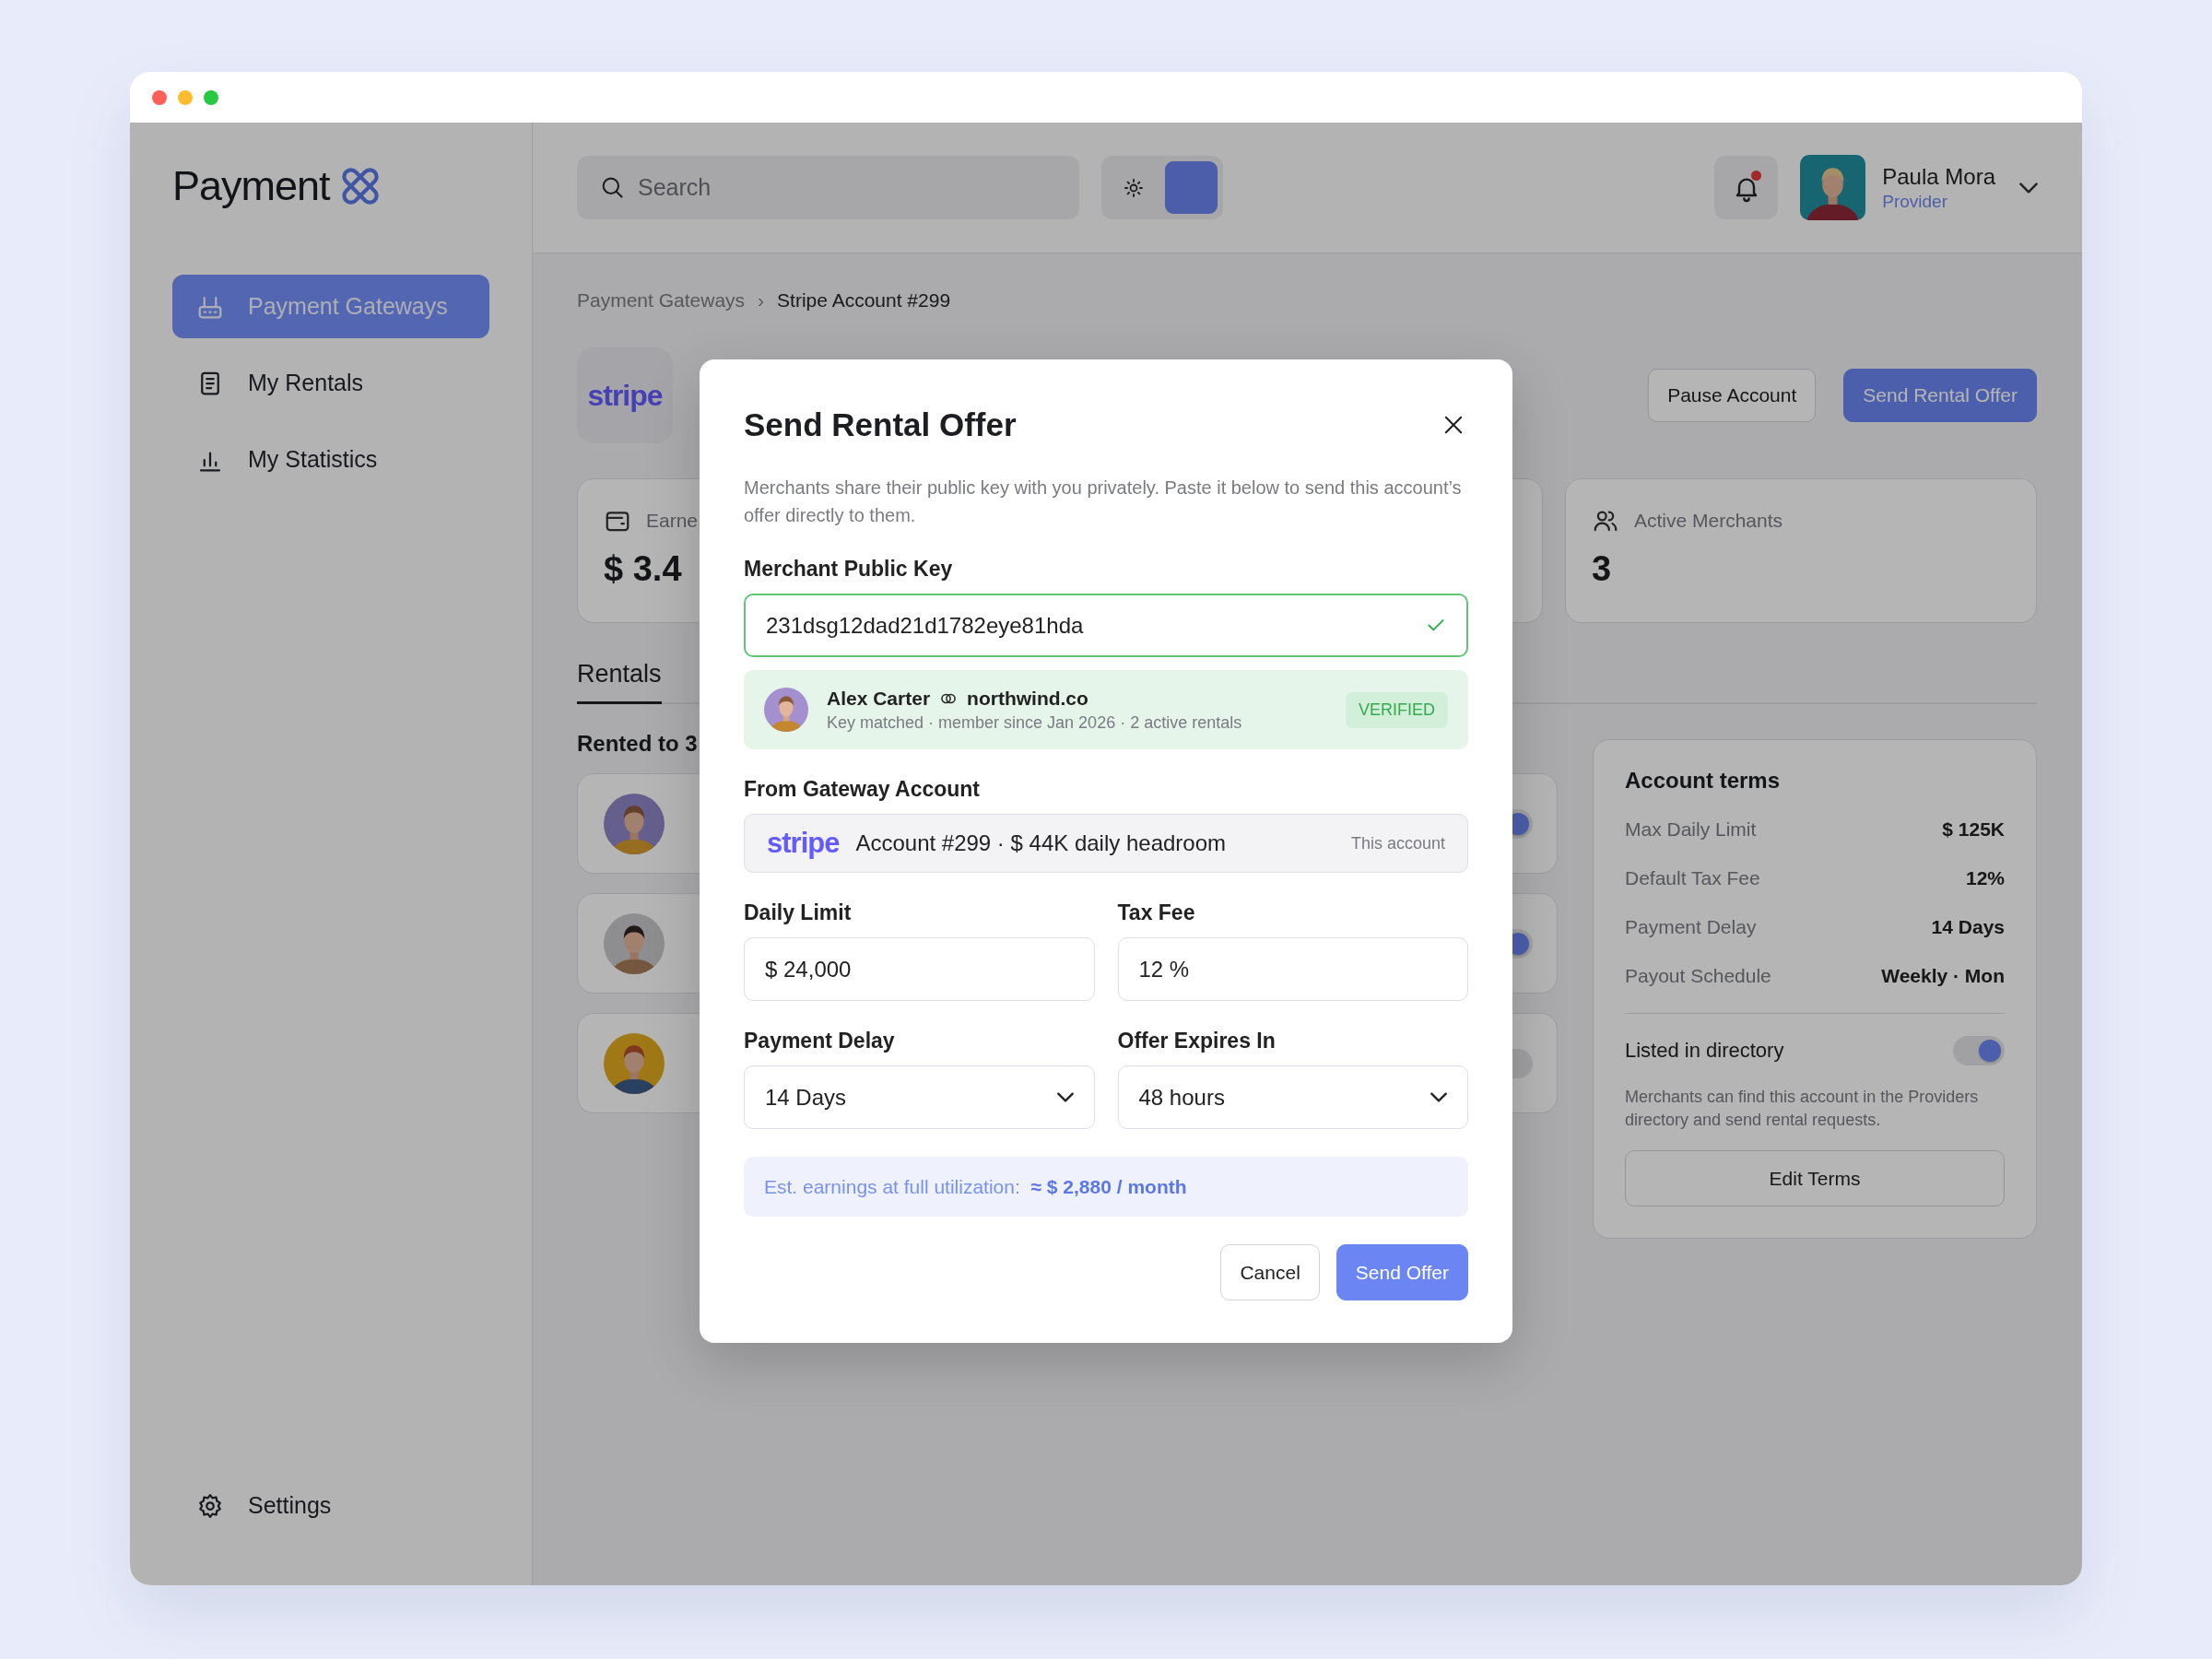 The image size is (2212, 1659). I want to click on stat-value: $ 3.4, so click(643, 569).